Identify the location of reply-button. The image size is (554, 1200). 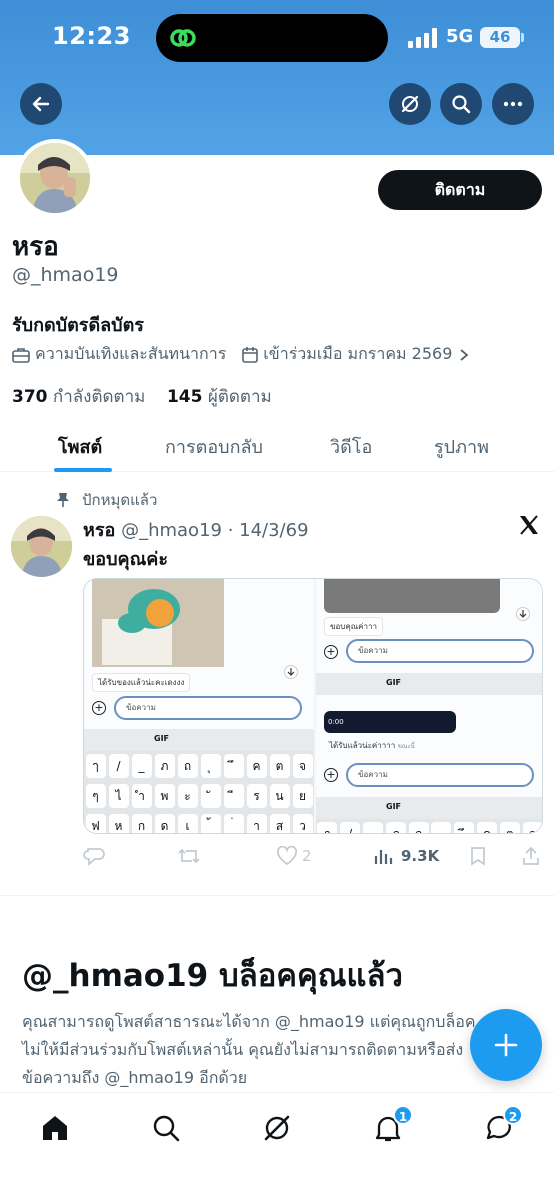
(94, 856).